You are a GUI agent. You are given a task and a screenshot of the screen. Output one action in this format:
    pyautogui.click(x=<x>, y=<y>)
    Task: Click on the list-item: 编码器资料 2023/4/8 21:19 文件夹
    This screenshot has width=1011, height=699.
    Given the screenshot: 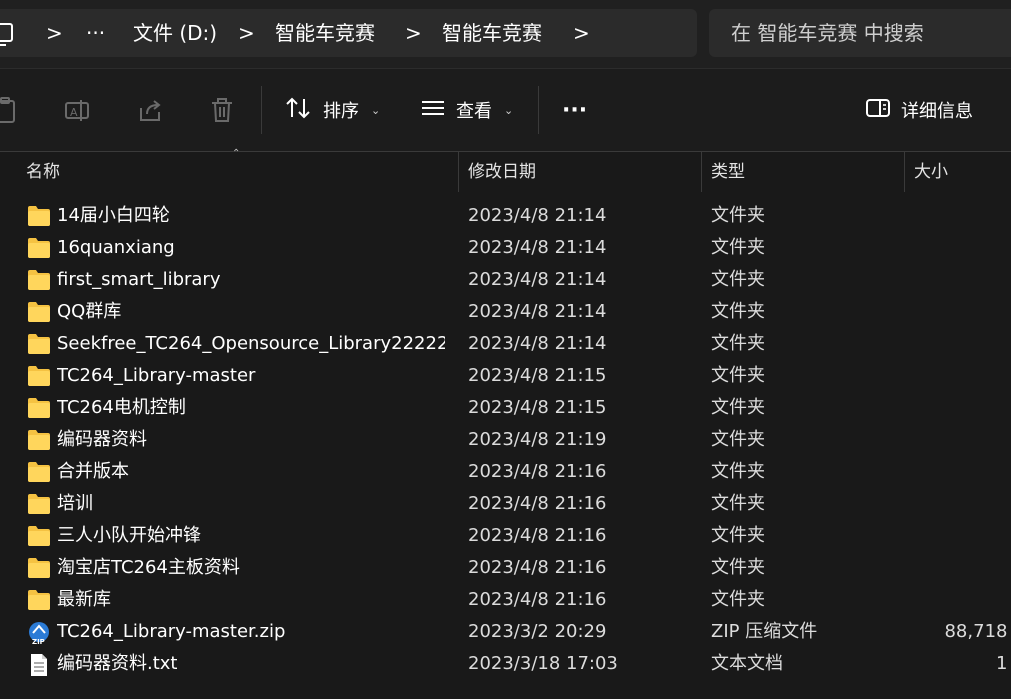 What is the action you would take?
    pyautogui.click(x=505, y=440)
    